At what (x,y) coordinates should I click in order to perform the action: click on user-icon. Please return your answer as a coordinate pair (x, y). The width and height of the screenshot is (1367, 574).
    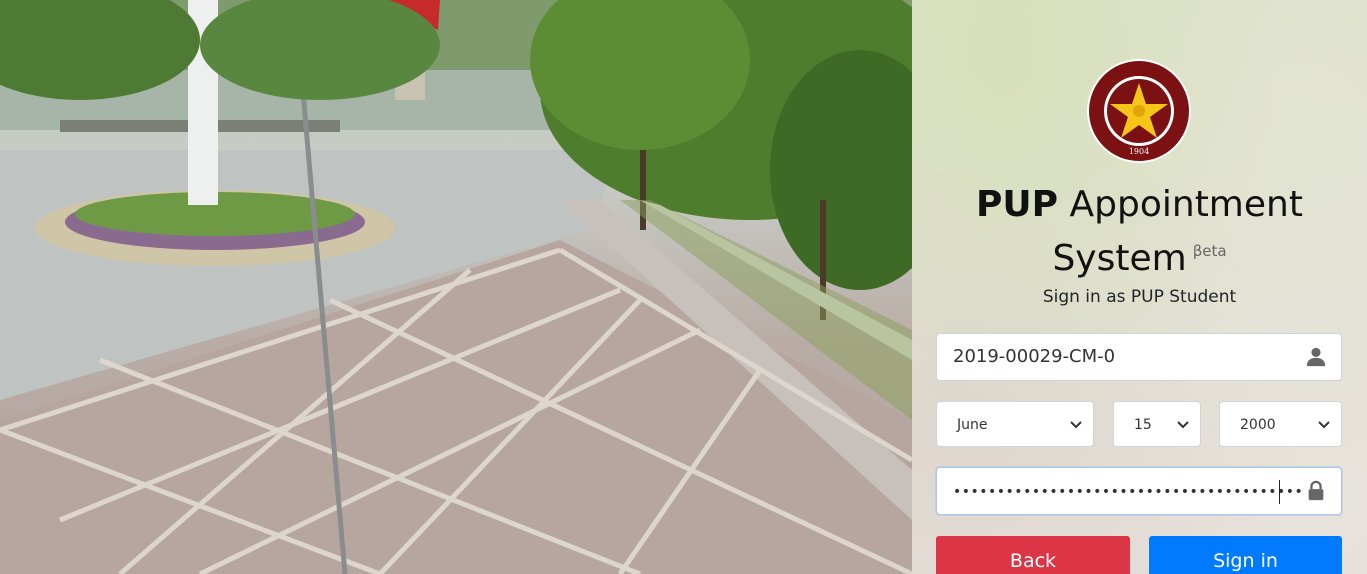
    Looking at the image, I should click on (1316, 357).